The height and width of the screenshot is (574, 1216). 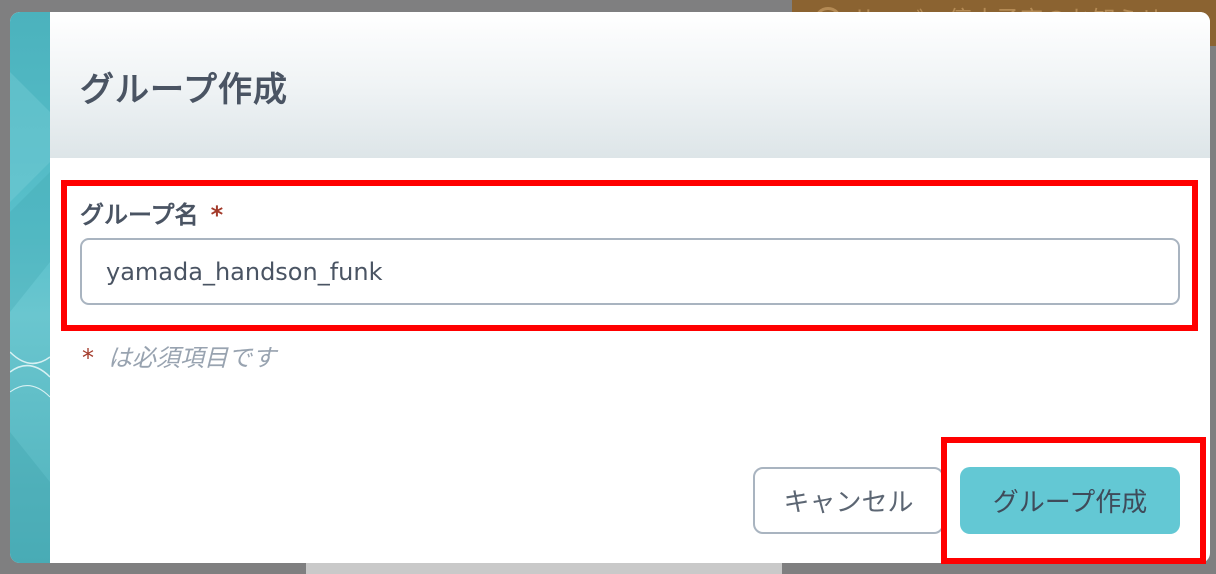 What do you see at coordinates (630, 271) in the screenshot?
I see `group-name-input` at bounding box center [630, 271].